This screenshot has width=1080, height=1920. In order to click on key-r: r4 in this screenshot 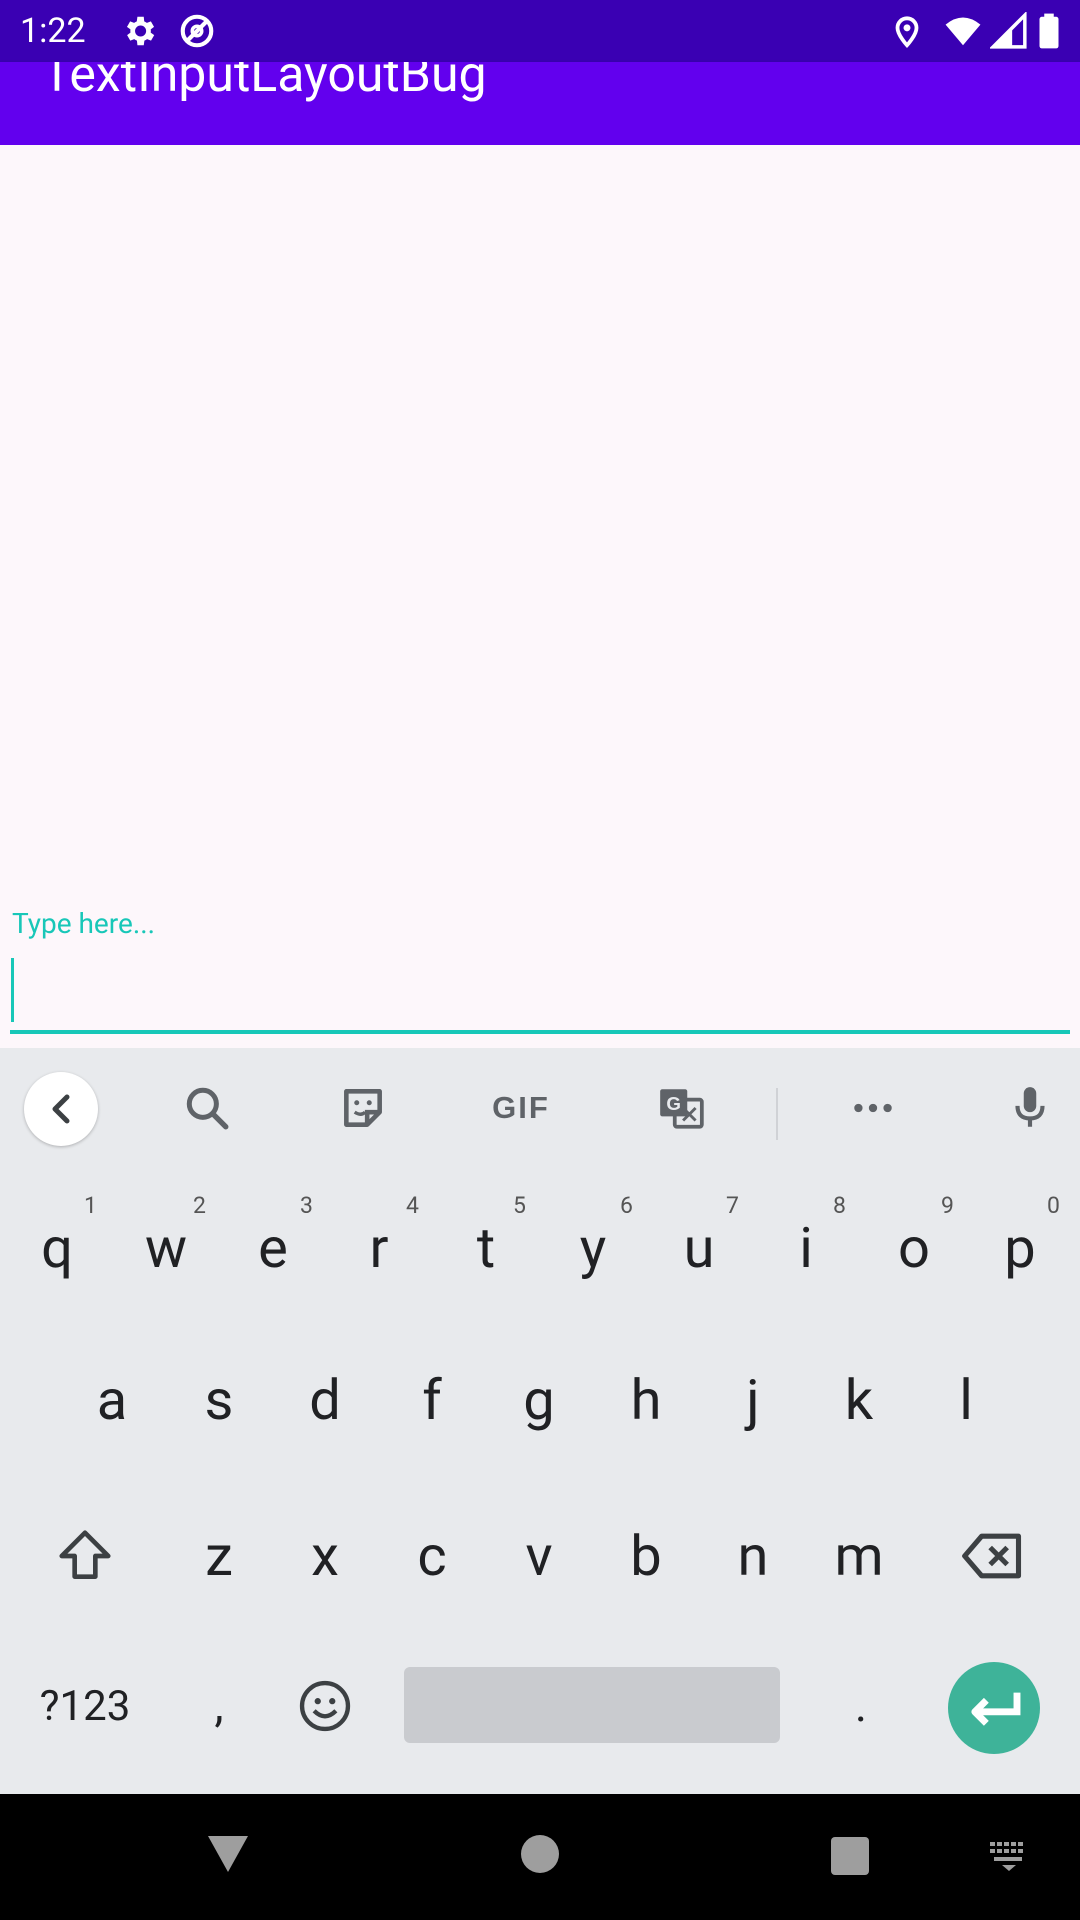, I will do `click(379, 1248)`.